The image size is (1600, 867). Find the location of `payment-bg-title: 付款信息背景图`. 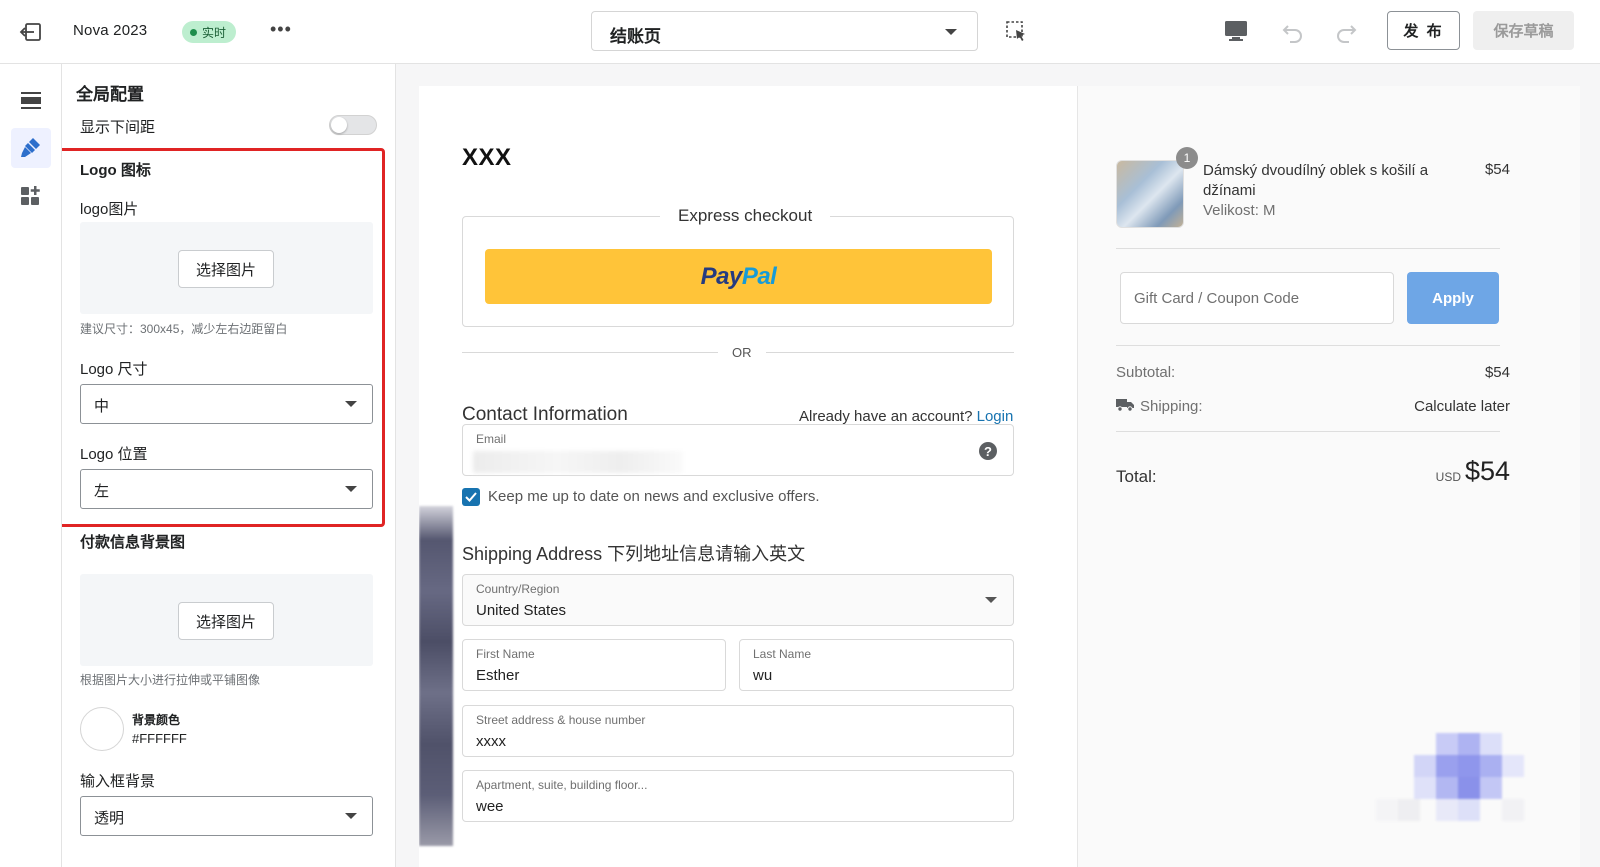

payment-bg-title: 付款信息背景图 is located at coordinates (133, 542).